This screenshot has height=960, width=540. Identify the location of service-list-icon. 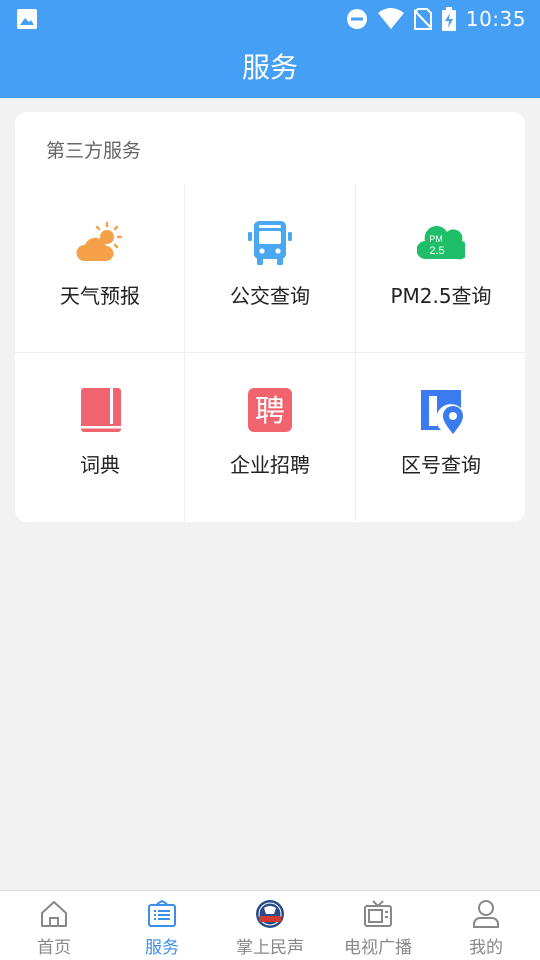
(162, 913).